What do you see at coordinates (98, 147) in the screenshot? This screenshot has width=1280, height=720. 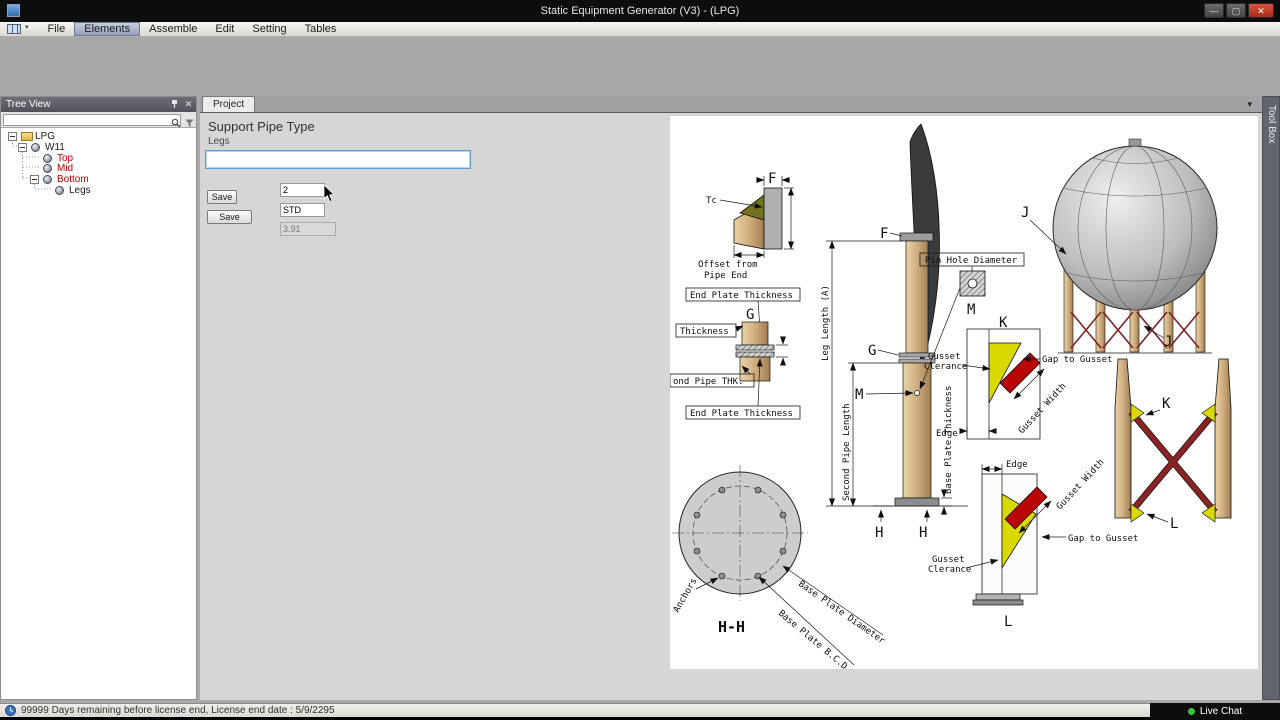 I see `tree-node-w11: W11` at bounding box center [98, 147].